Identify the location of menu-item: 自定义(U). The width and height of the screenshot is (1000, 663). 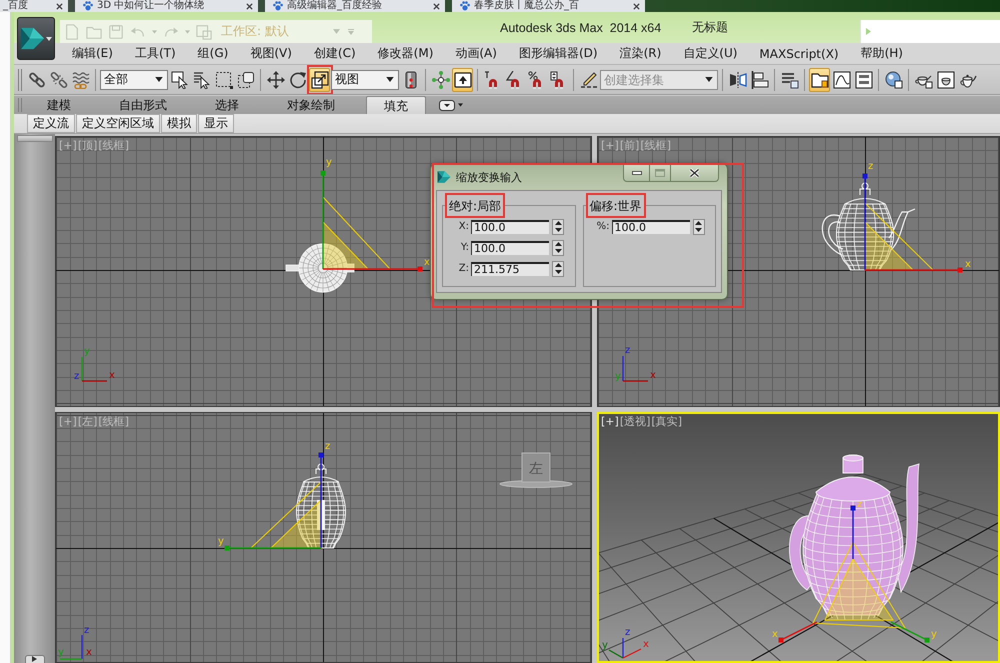
(710, 53).